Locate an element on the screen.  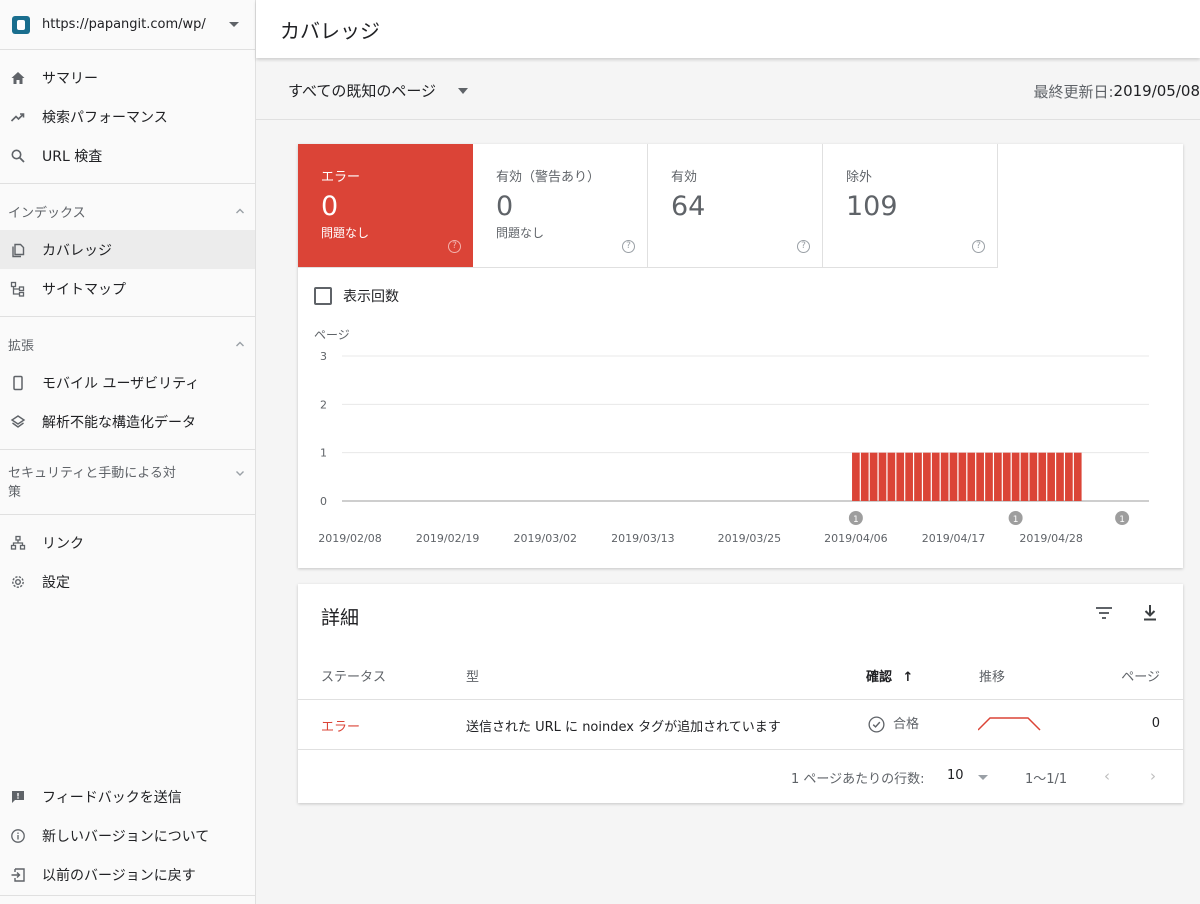
property-icon is located at coordinates (21, 24).